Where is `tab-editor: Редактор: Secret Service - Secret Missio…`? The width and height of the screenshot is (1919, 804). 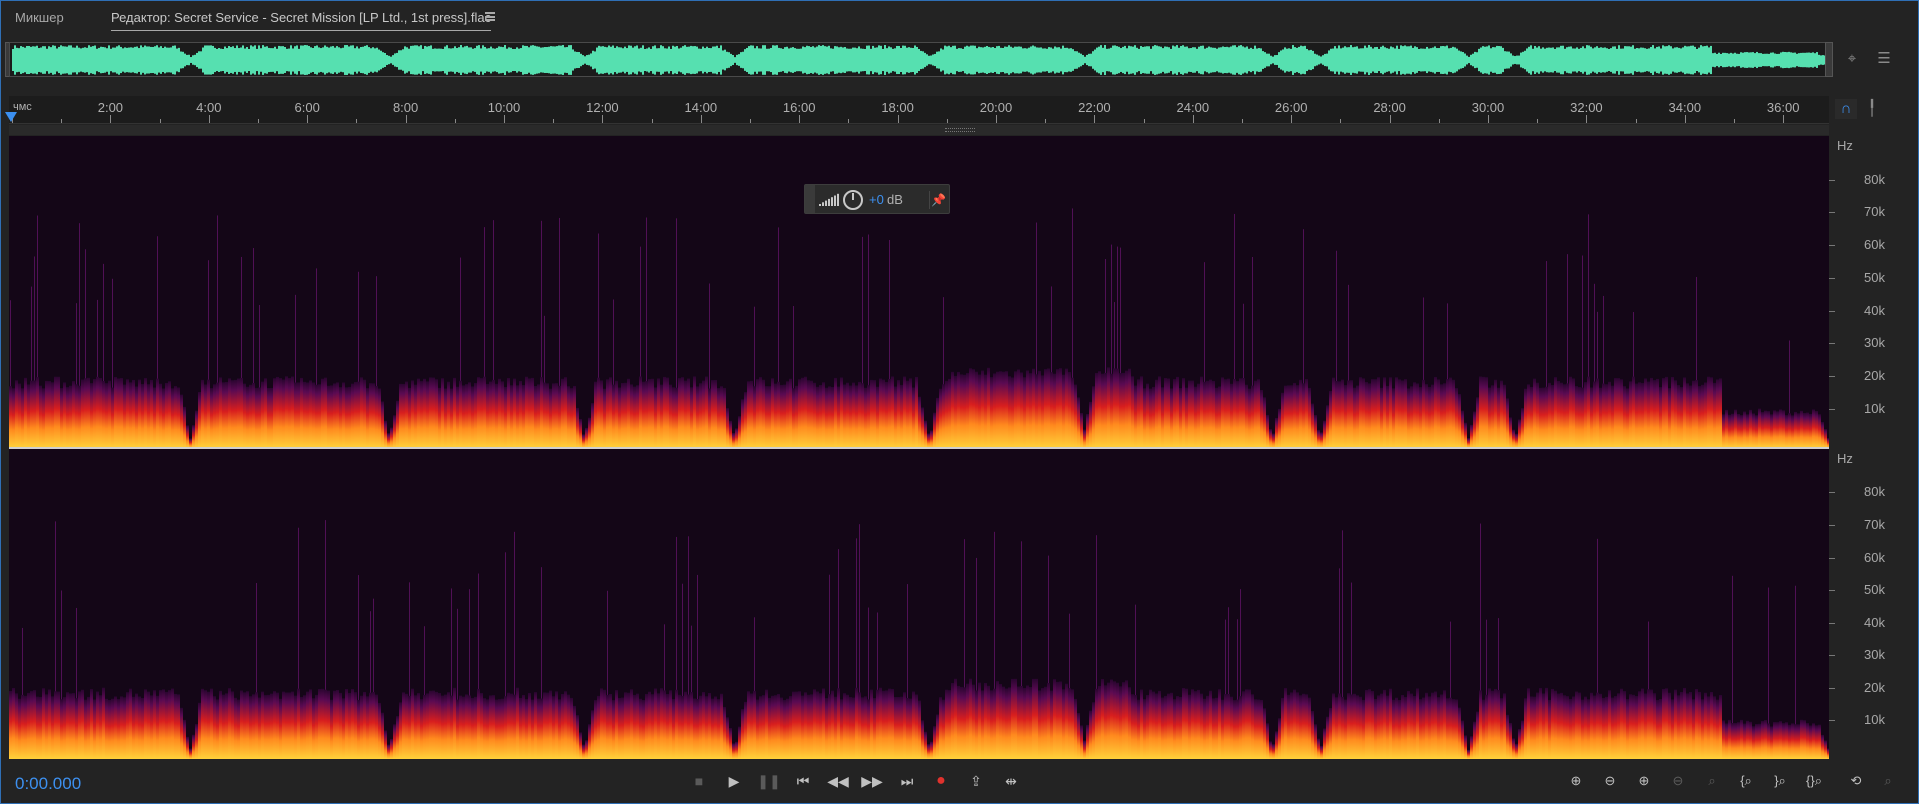 tab-editor: Редактор: Secret Service - Secret Missio… is located at coordinates (301, 20).